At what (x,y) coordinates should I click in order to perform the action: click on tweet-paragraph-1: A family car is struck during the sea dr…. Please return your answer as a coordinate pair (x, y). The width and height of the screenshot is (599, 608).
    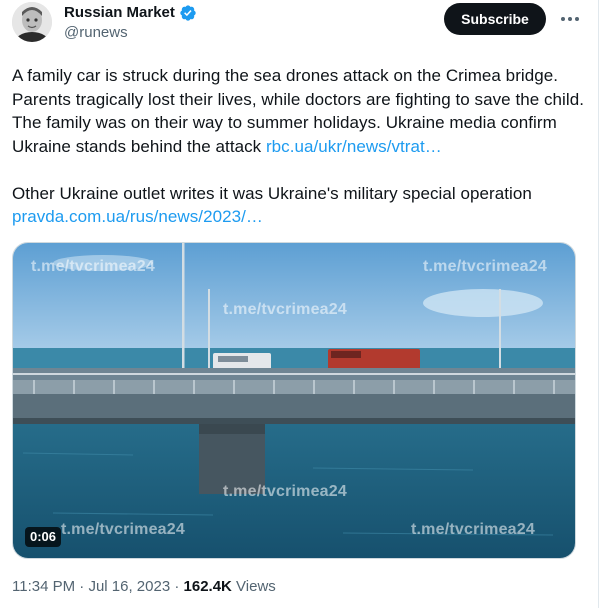
    Looking at the image, I should click on (299, 111).